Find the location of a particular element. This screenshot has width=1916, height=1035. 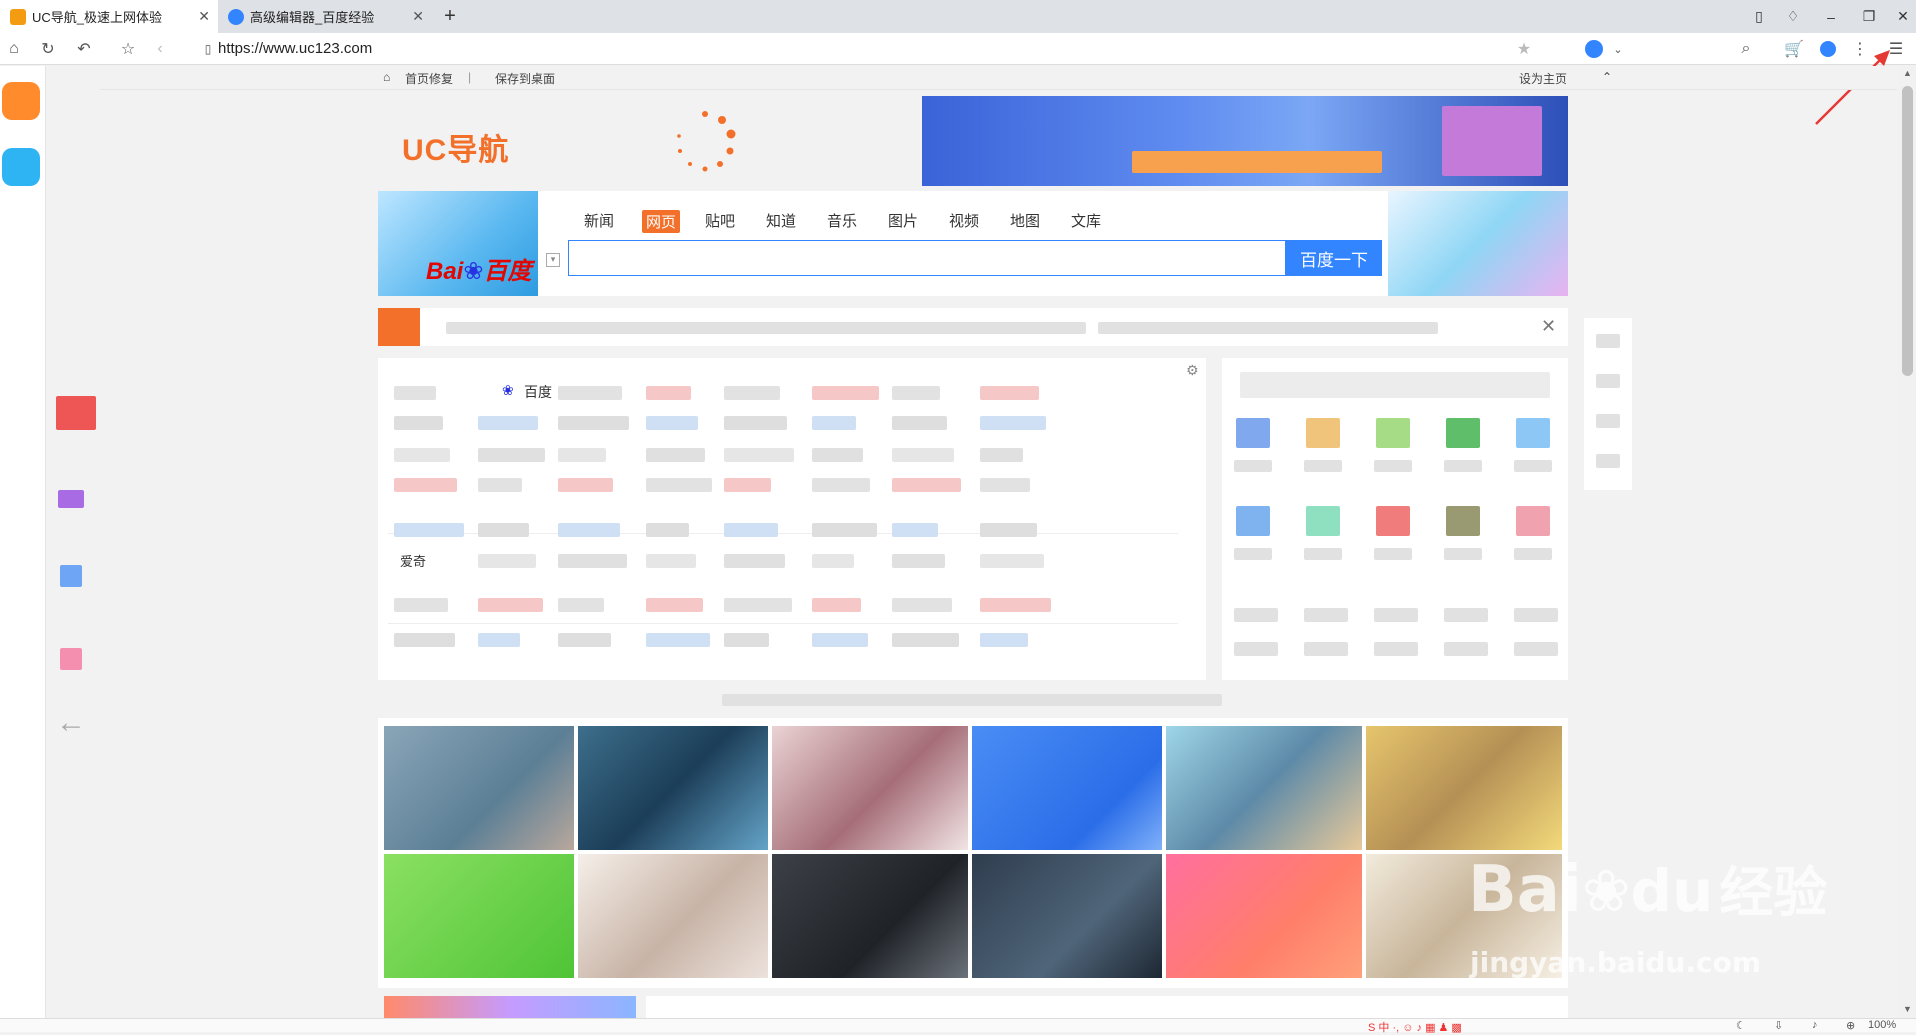

site-link-baidu: 百度 is located at coordinates (538, 392).